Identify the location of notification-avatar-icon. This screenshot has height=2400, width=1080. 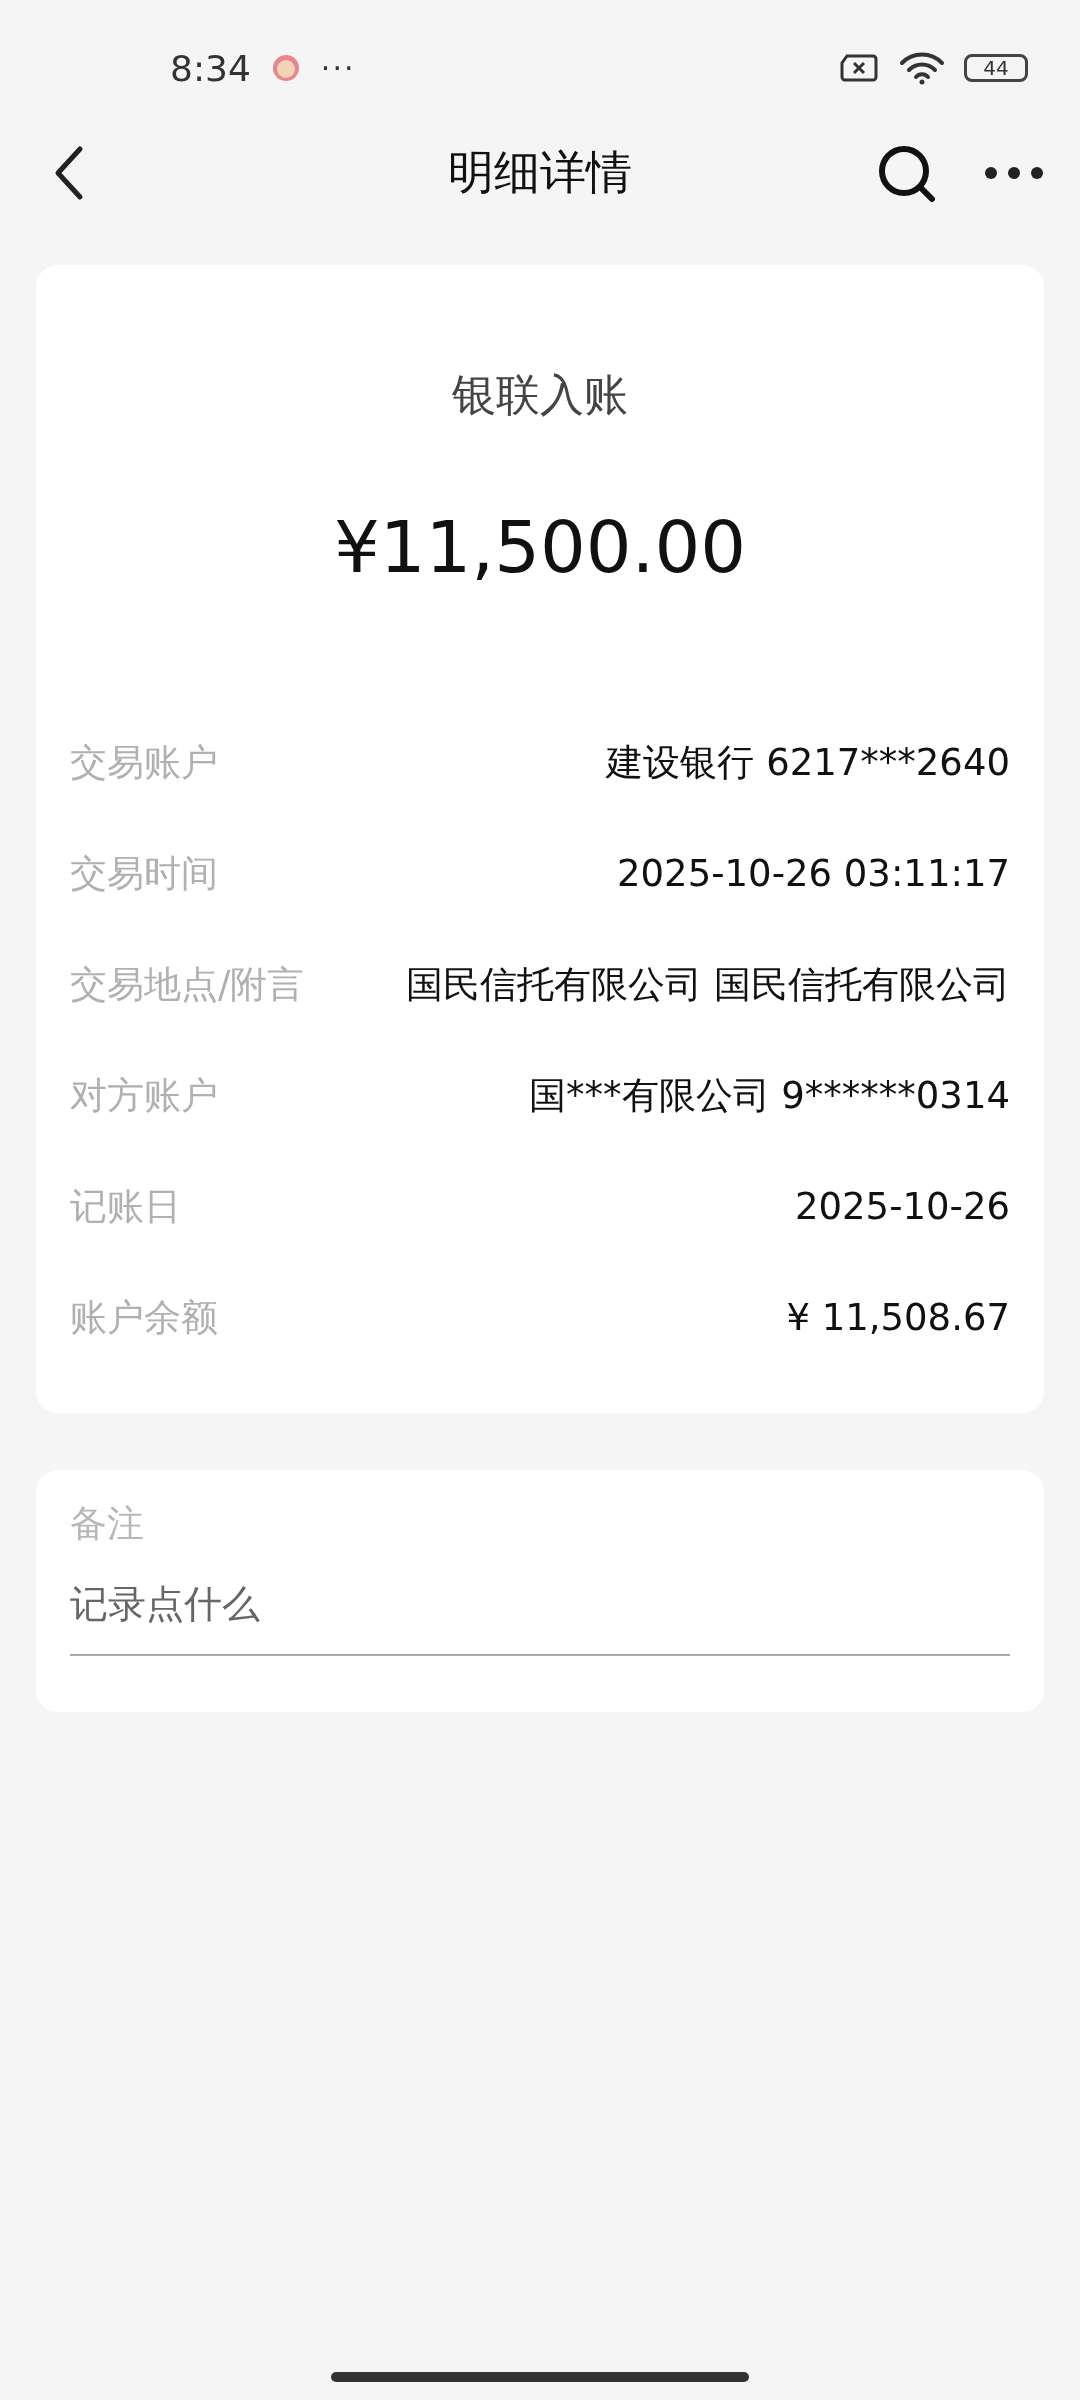
(285, 68).